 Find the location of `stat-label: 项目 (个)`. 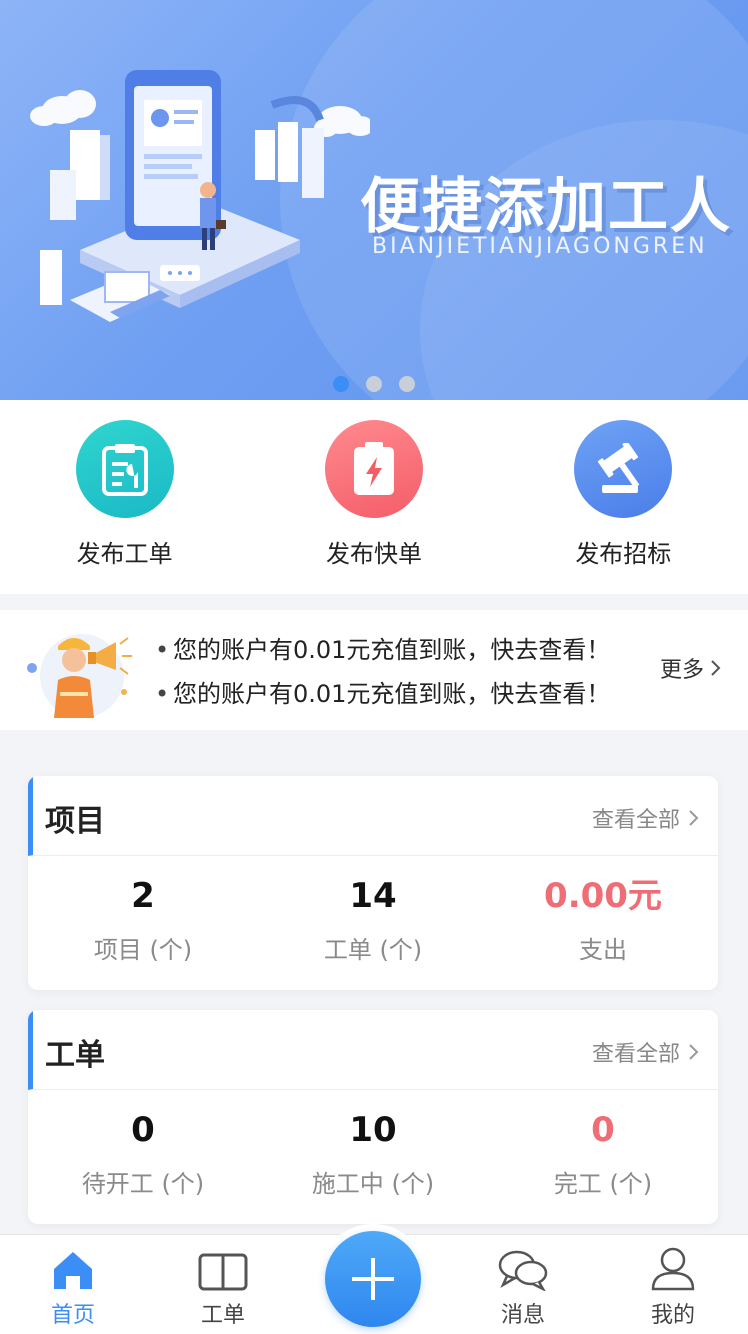

stat-label: 项目 (个) is located at coordinates (143, 950).